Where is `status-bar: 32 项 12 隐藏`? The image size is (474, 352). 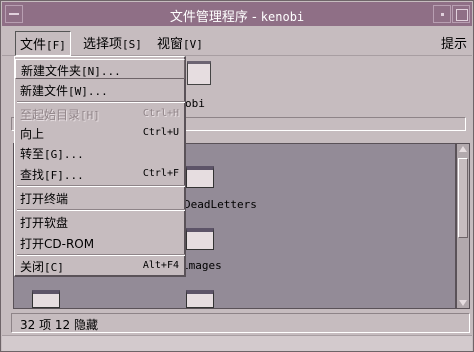
status-bar: 32 项 12 隐藏 is located at coordinates (240, 323).